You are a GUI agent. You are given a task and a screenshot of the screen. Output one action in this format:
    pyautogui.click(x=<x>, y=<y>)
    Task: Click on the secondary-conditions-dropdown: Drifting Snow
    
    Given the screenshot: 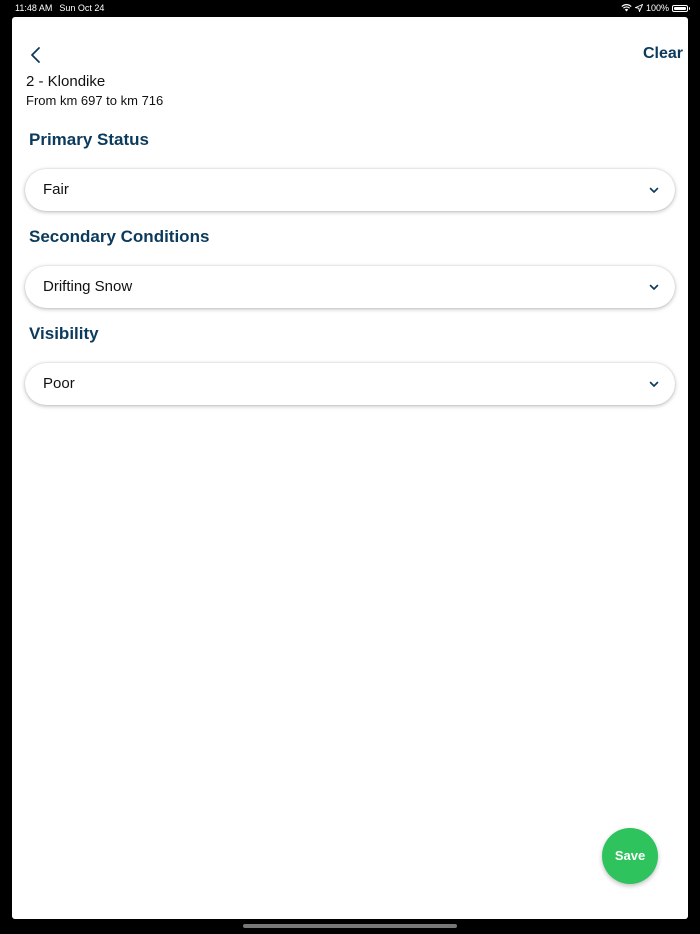 What is the action you would take?
    pyautogui.click(x=350, y=287)
    